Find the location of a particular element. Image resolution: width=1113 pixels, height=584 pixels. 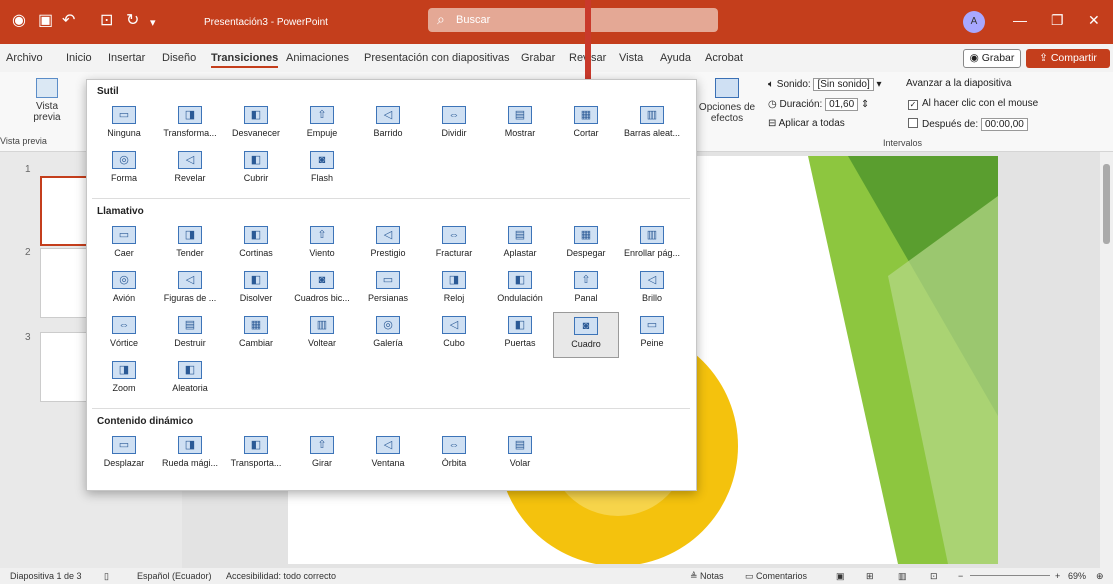

tab-presentacion: Presentación con diapositivas is located at coordinates (437, 58).